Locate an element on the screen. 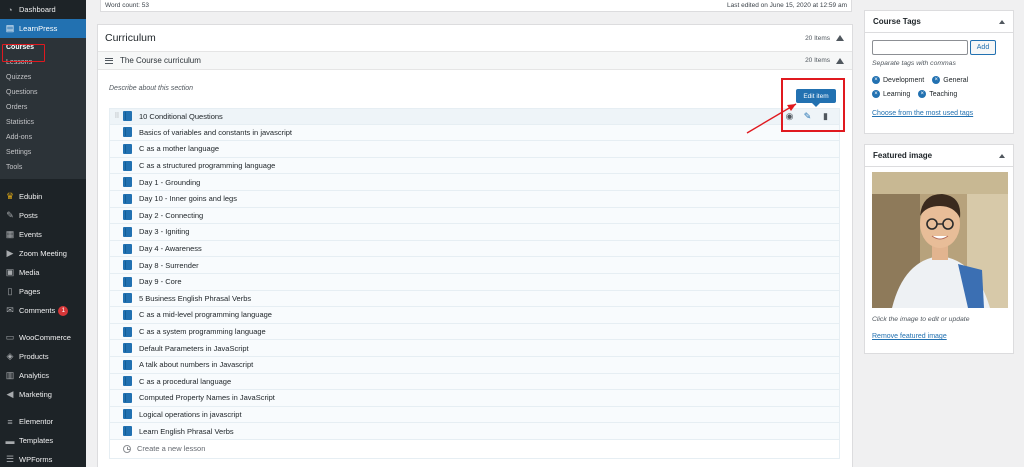 The width and height of the screenshot is (1024, 467). lesson-title: A talk about numbers in Javascript is located at coordinates (196, 364).